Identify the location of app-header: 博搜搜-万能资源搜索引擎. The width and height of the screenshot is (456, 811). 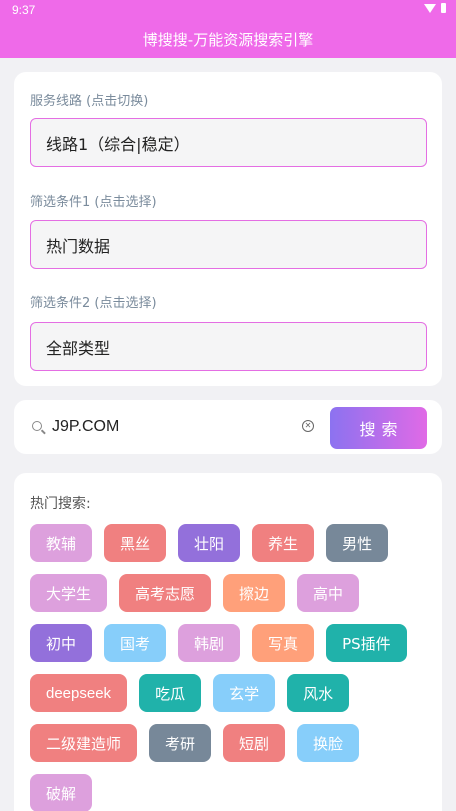
(228, 39).